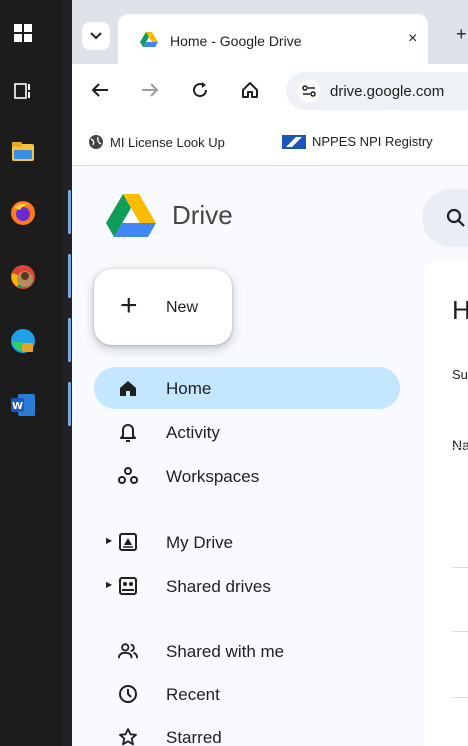 The height and width of the screenshot is (746, 468). Describe the element at coordinates (236, 41) in the screenshot. I see `tab-title: Home - Google Drive` at that location.